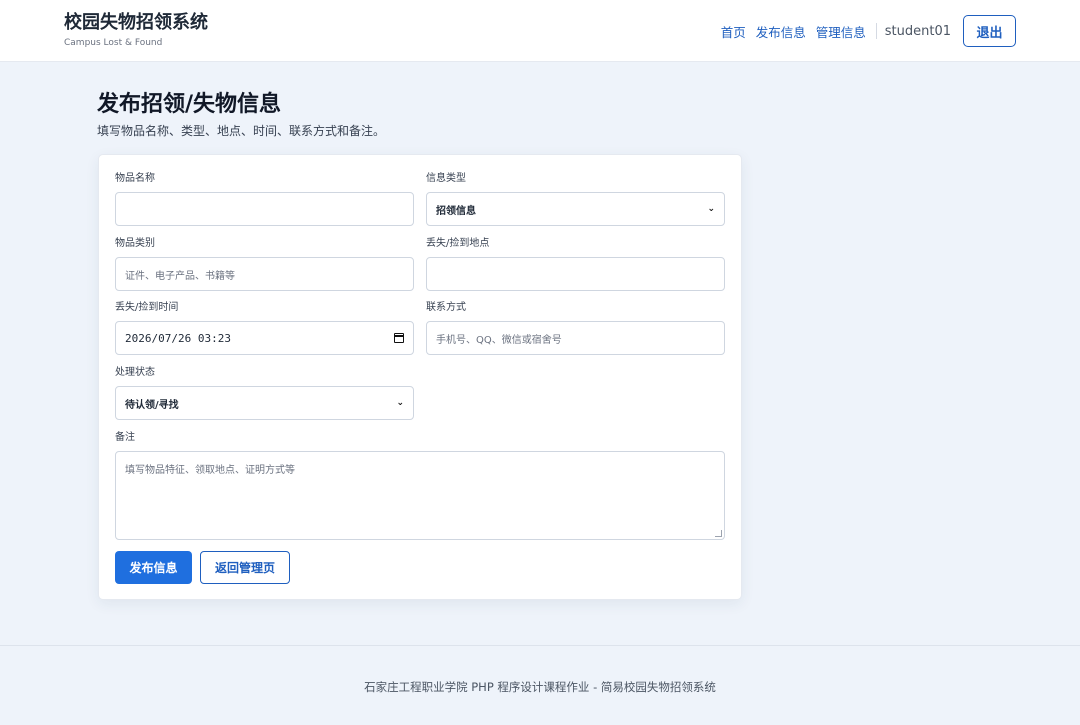 This screenshot has height=725, width=1080. What do you see at coordinates (264, 338) in the screenshot?
I see `time-input: 2026/07/26 03:23` at bounding box center [264, 338].